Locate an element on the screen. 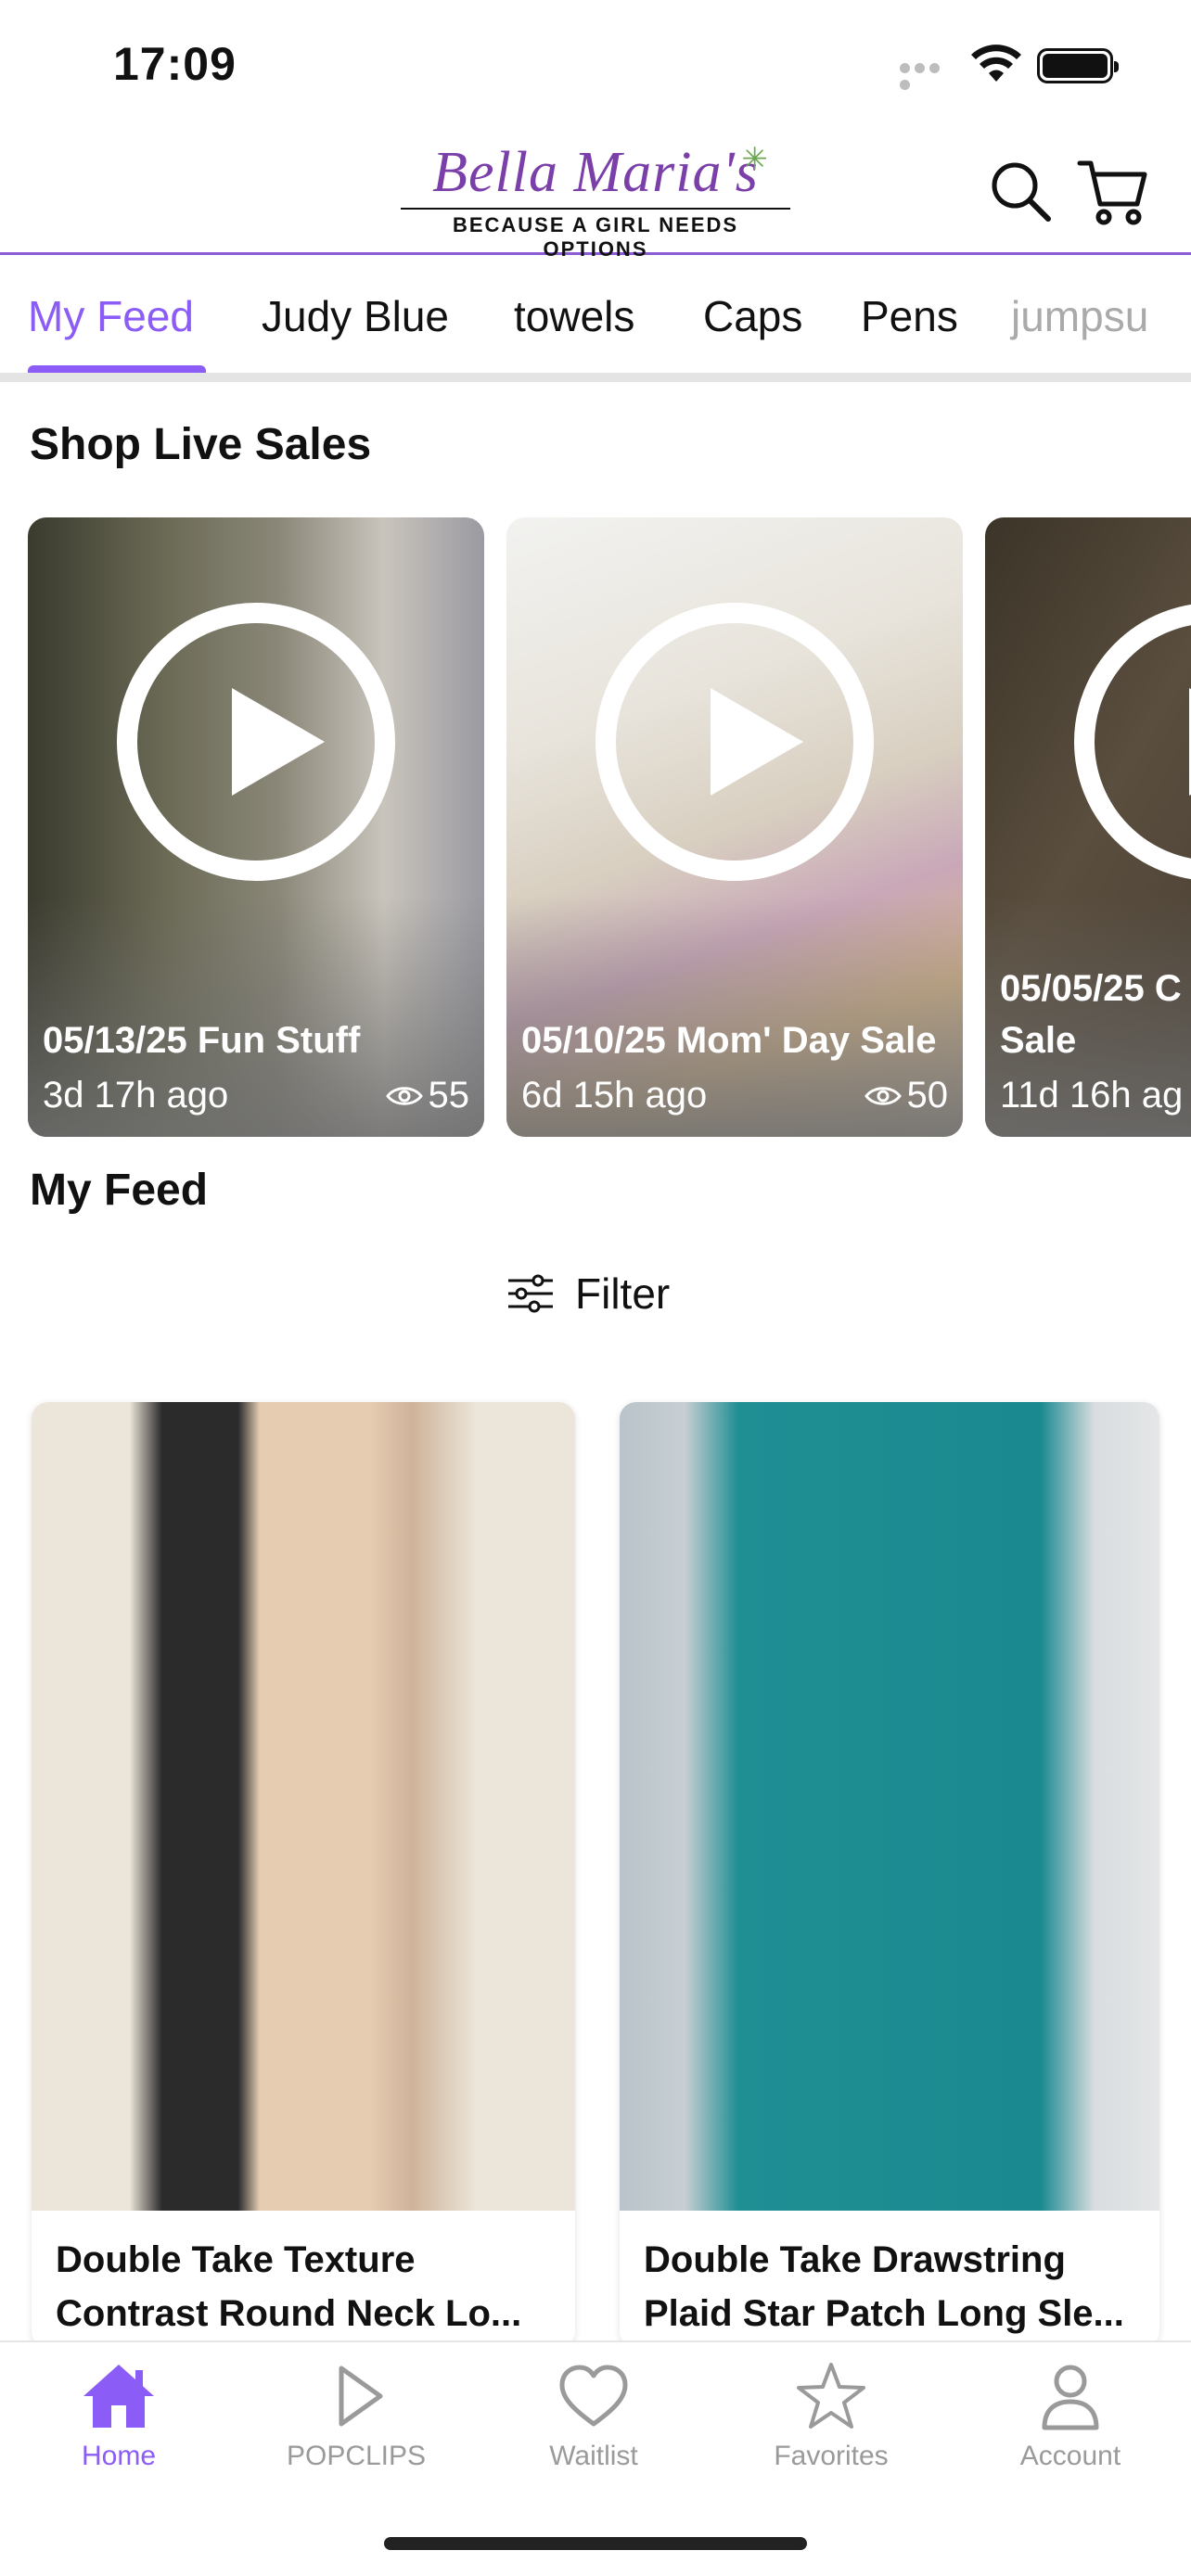  feed-title: My Feed is located at coordinates (120, 1190).